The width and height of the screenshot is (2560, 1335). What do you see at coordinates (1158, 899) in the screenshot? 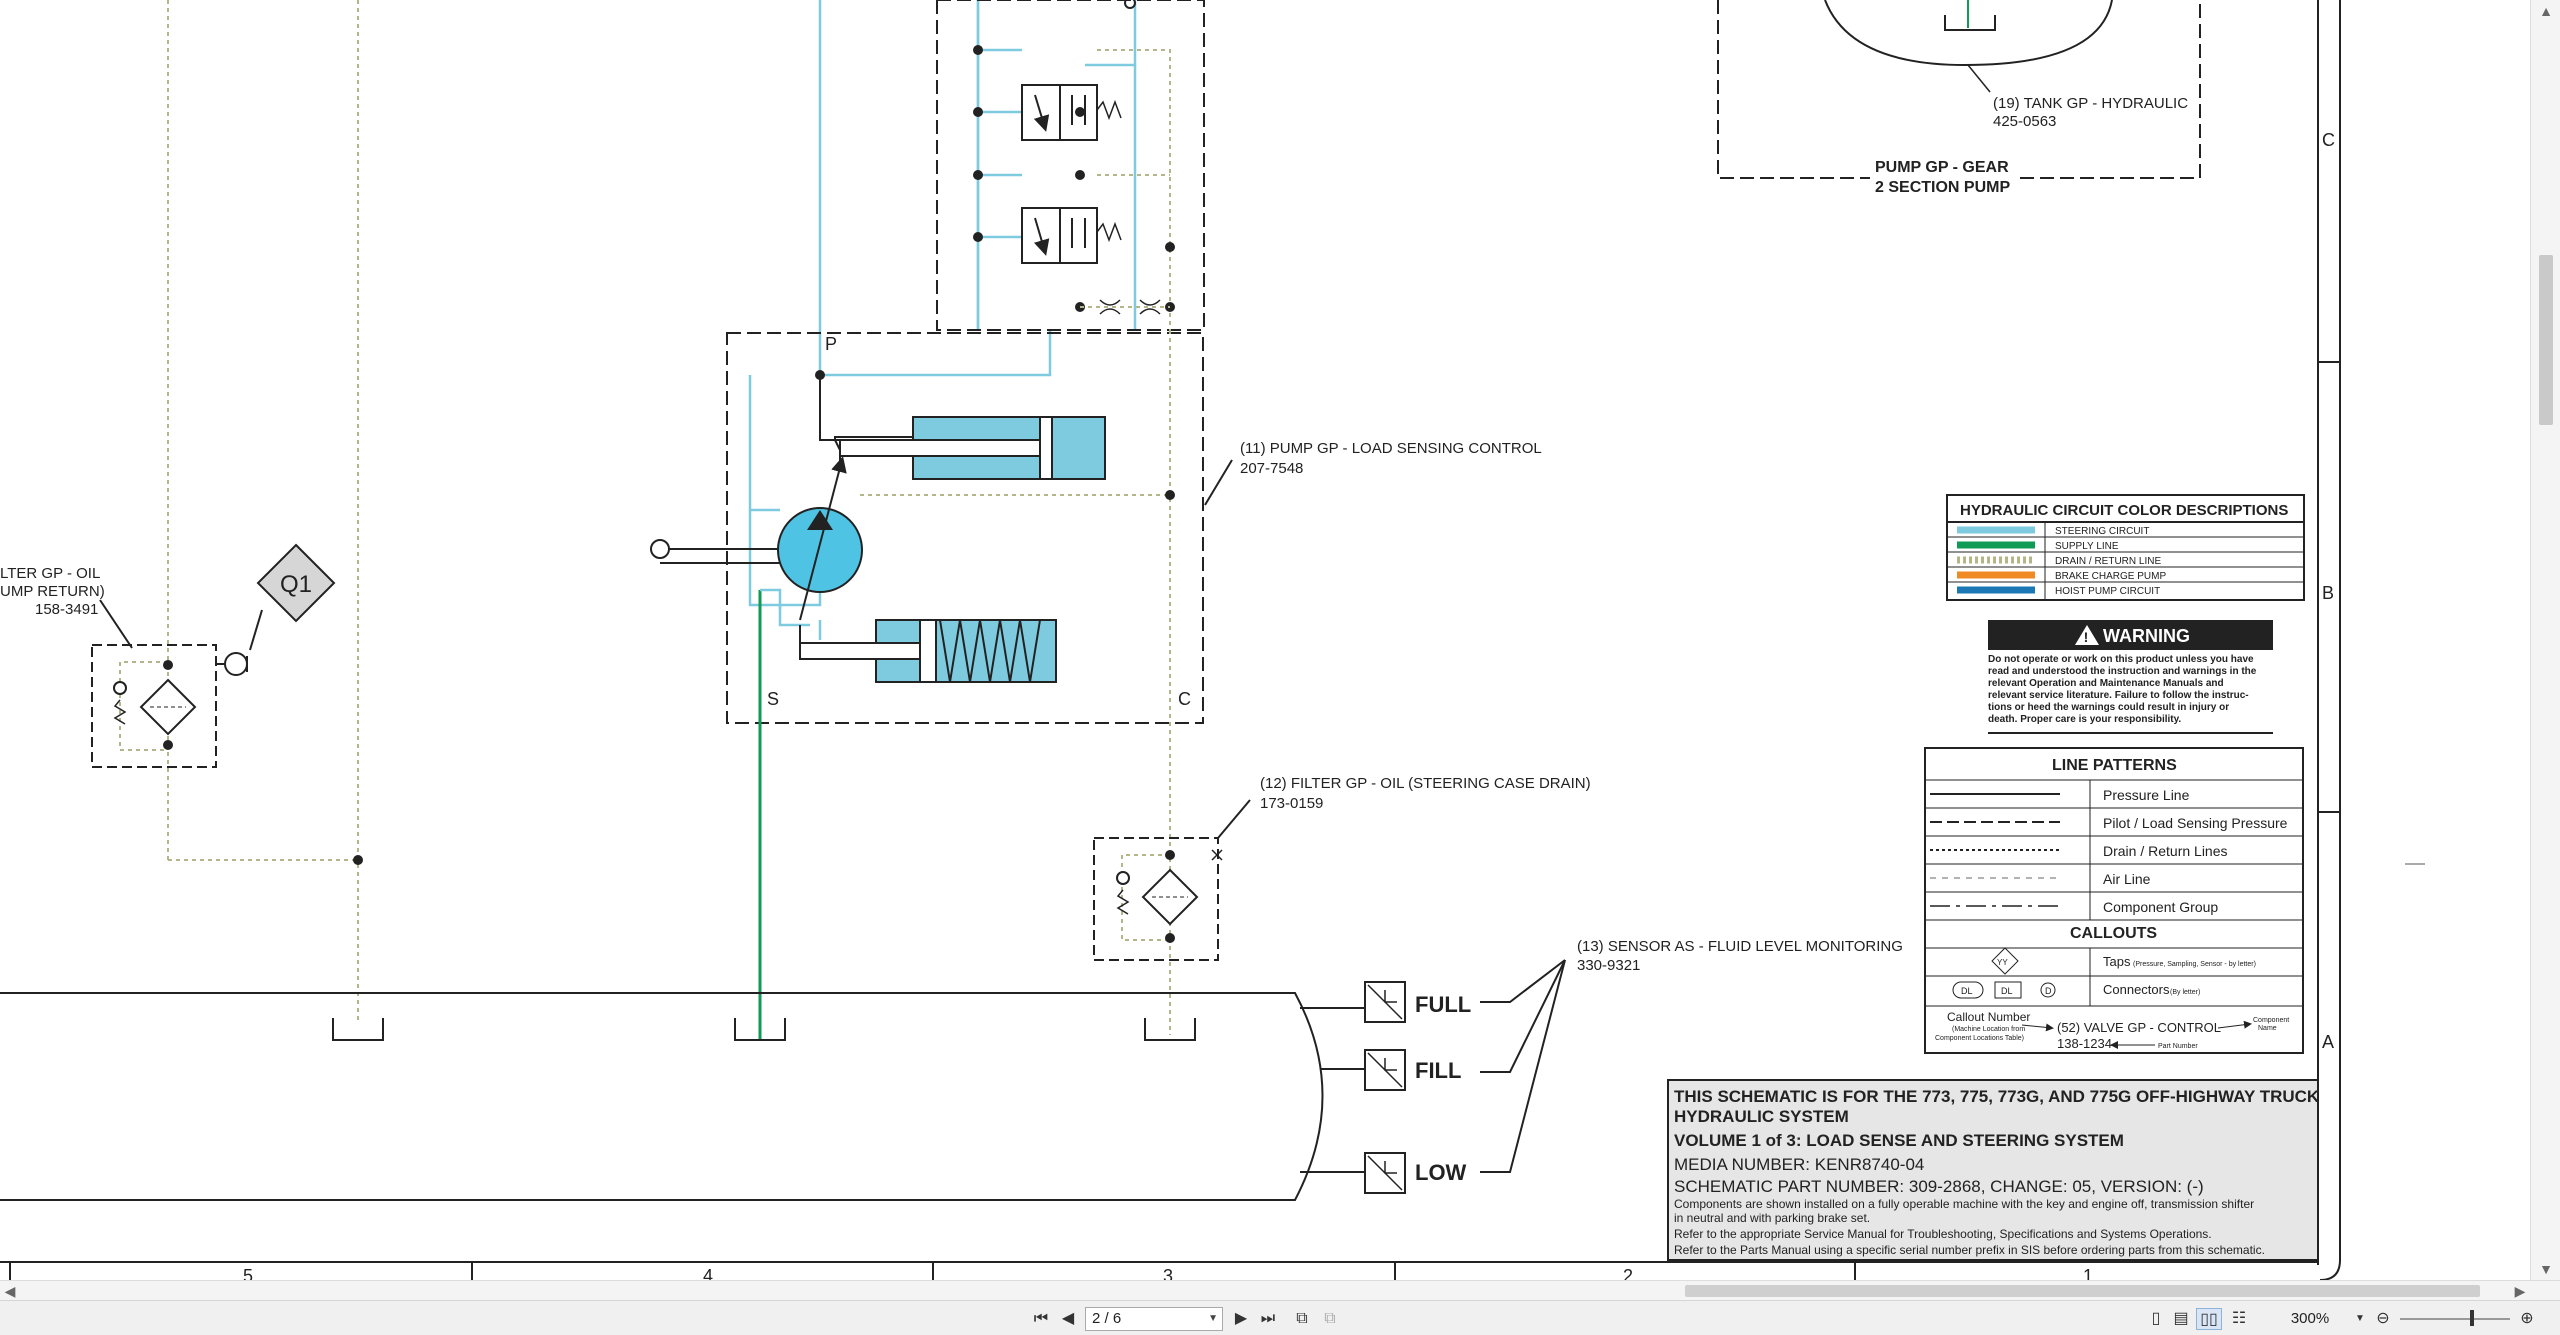
I see `filter-steering-case-drain` at bounding box center [1158, 899].